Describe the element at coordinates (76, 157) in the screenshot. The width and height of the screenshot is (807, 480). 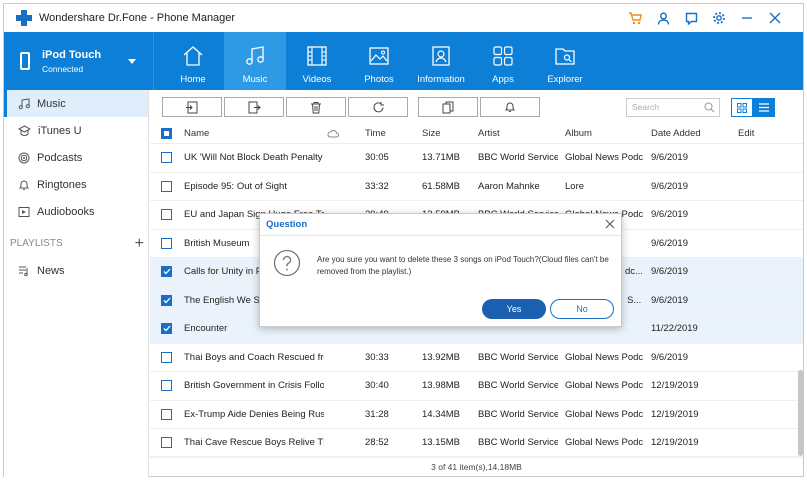
I see `sidebar-item-podcasts: Podcasts` at that location.